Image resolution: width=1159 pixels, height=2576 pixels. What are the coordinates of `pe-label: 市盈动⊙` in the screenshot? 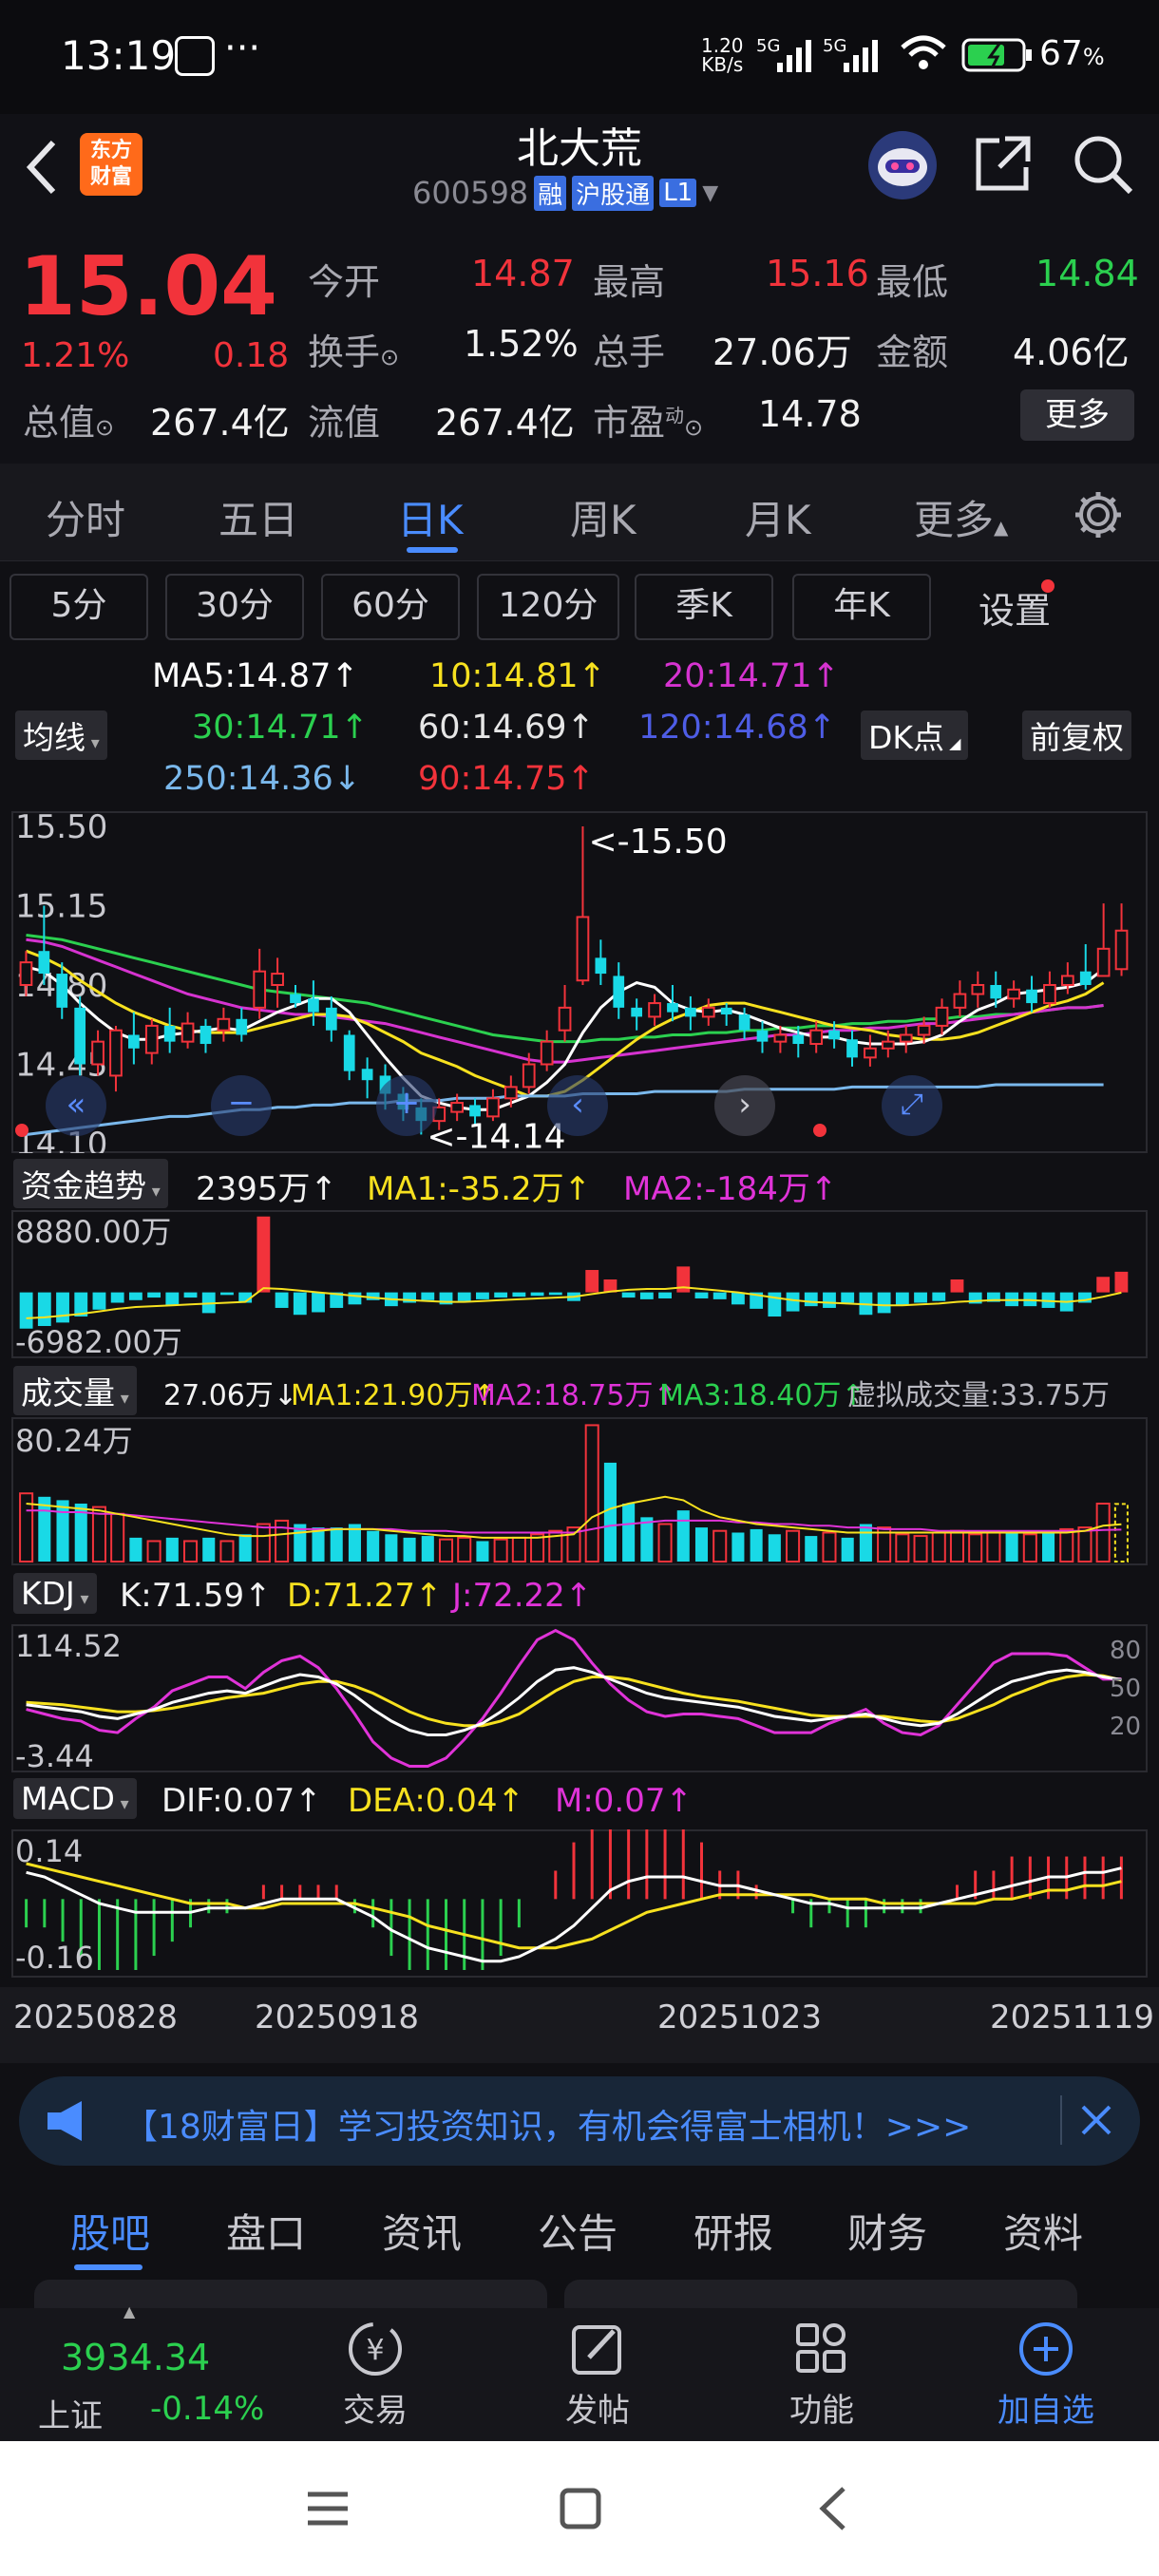 It's located at (648, 419).